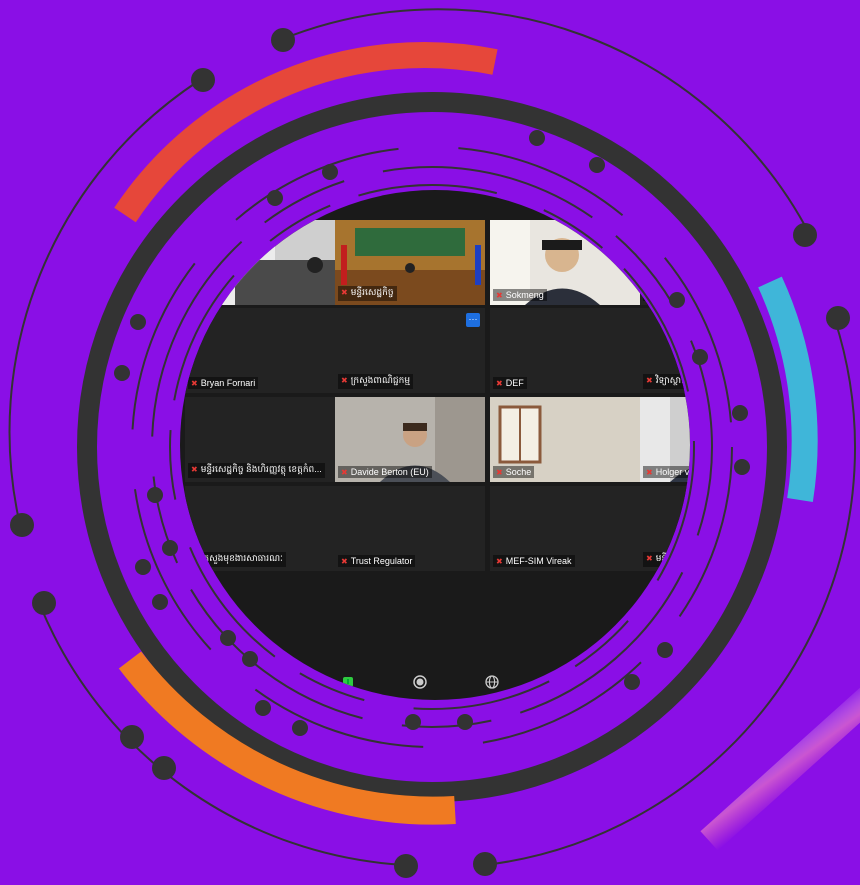 The width and height of the screenshot is (860, 885). I want to click on participant-tile: ✖ Trust Regulator, so click(410, 528).